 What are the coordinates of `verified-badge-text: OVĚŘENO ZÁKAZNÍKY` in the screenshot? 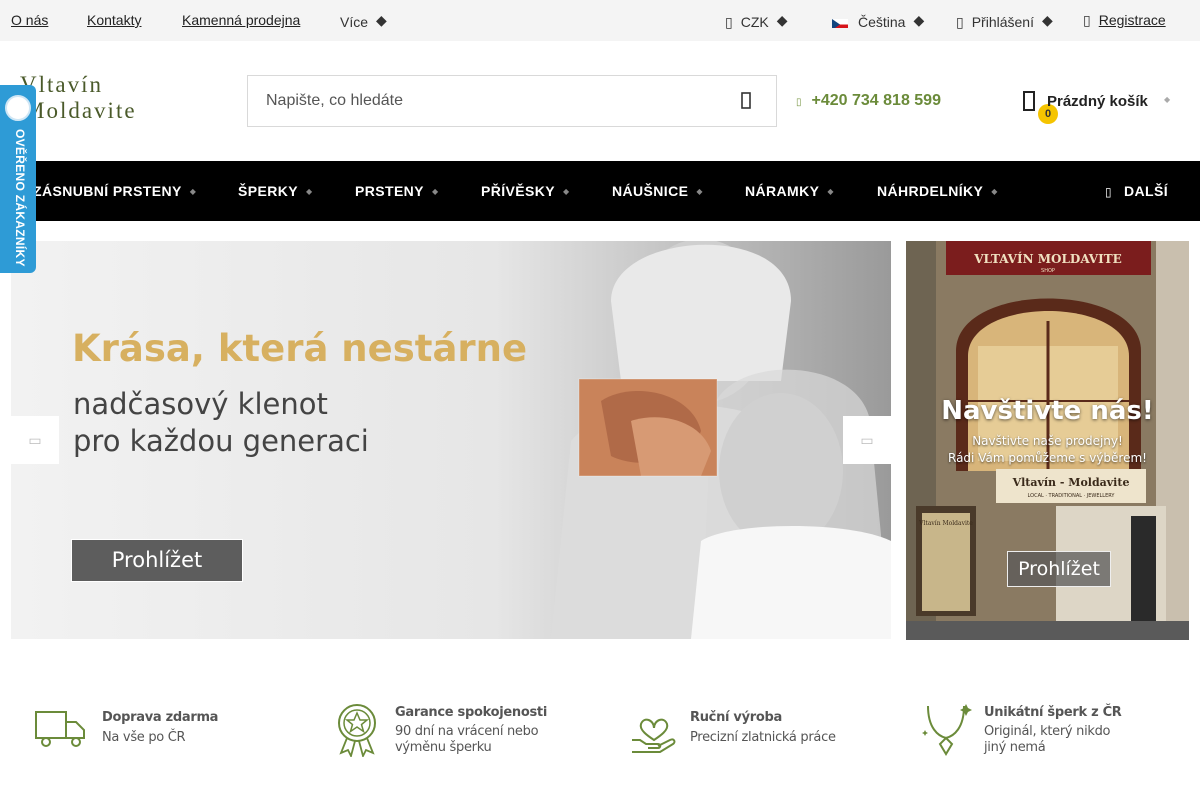 It's located at (20, 198).